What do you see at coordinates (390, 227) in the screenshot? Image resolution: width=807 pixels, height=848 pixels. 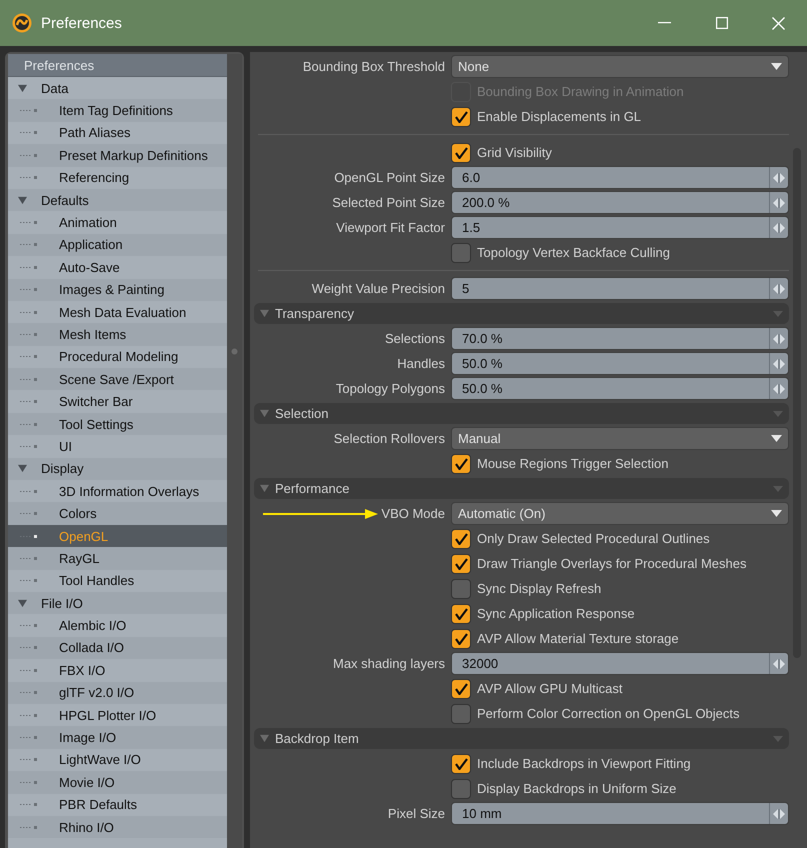 I see `setting-label: Viewport Fit Factor` at bounding box center [390, 227].